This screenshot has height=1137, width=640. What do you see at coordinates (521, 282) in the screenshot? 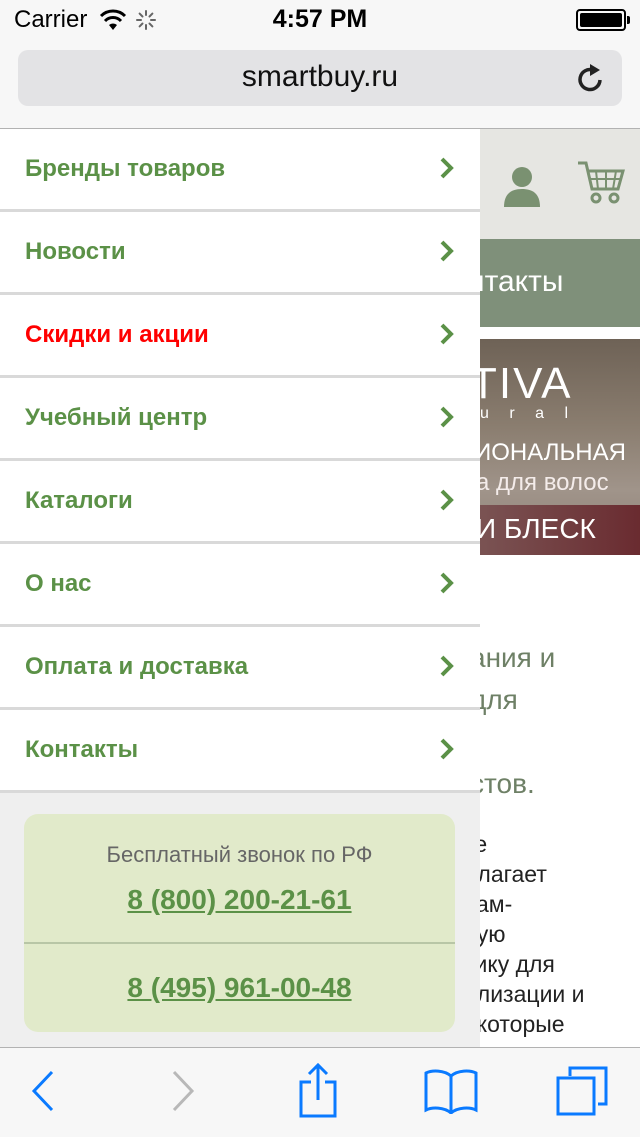
I see `page-nav-contacts: нтакты` at bounding box center [521, 282].